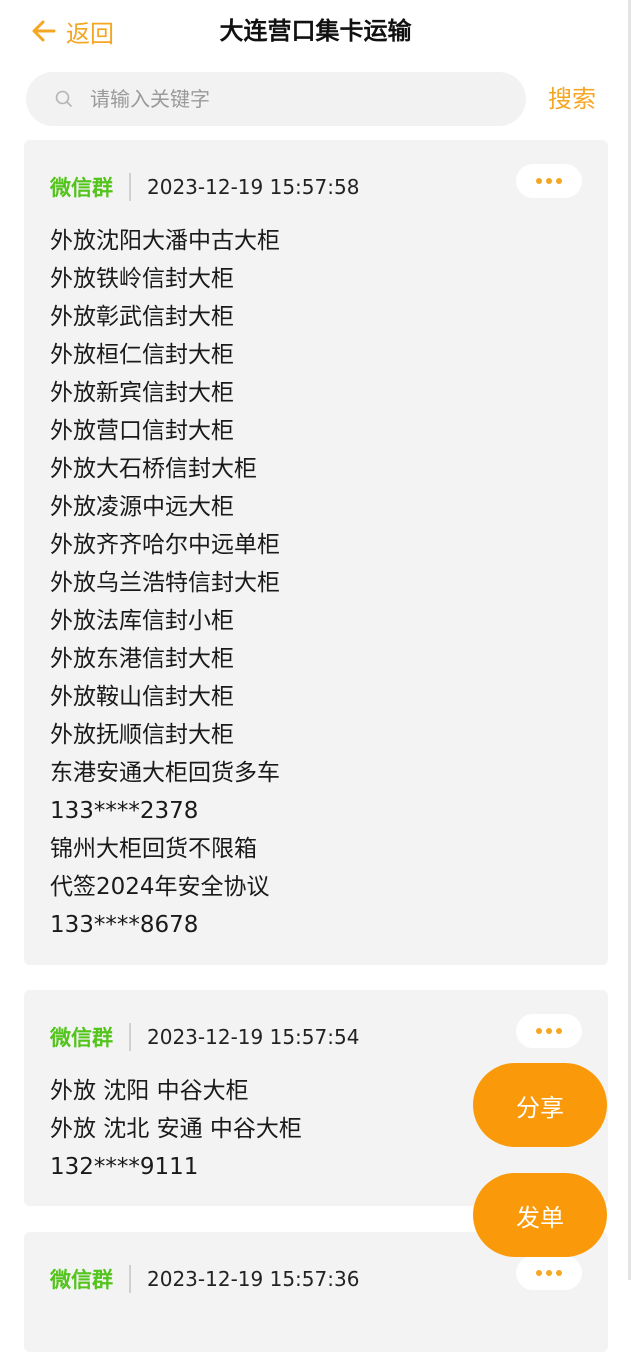 The width and height of the screenshot is (631, 1352). Describe the element at coordinates (124, 925) in the screenshot. I see `post-line: 133****8678` at that location.